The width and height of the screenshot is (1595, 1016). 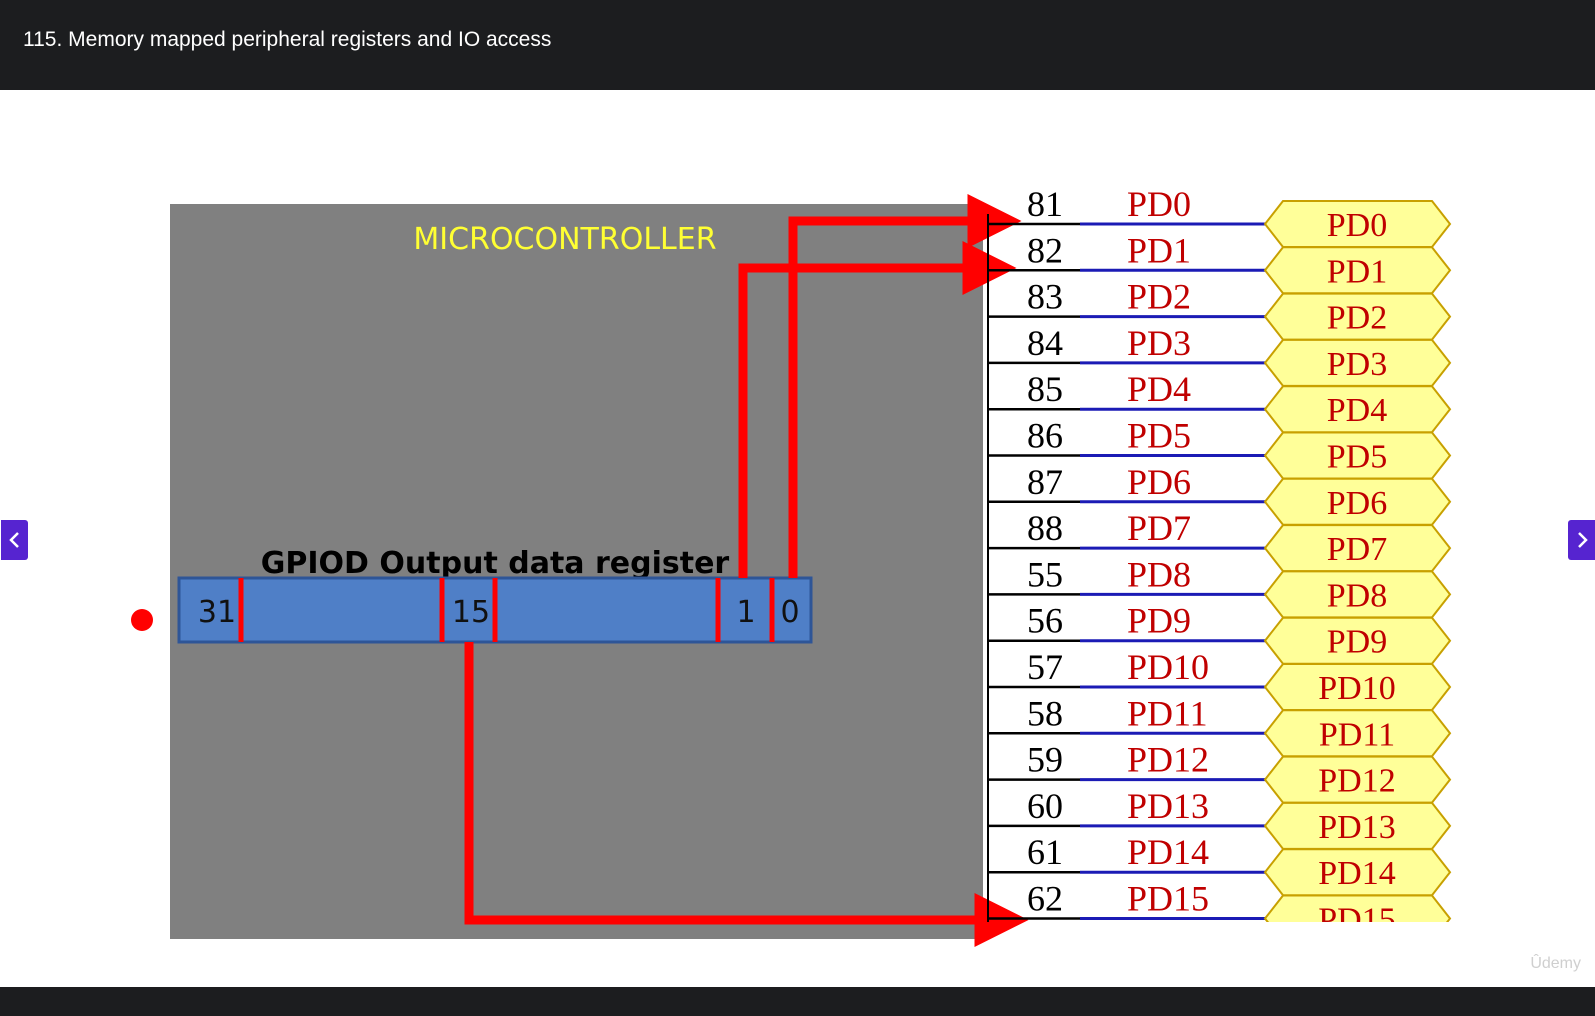 What do you see at coordinates (1159, 436) in the screenshot?
I see `pin-name: PD5` at bounding box center [1159, 436].